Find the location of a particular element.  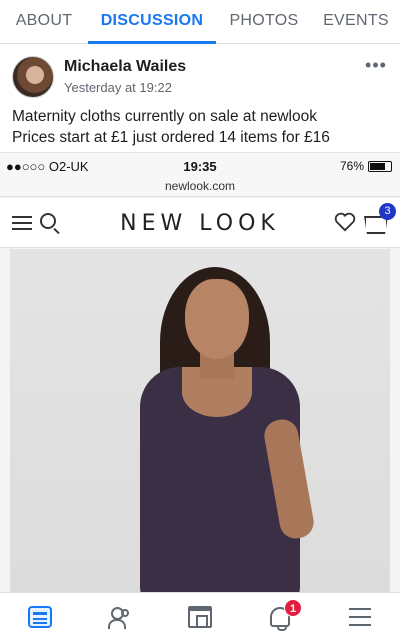

url-text: newlook.com is located at coordinates (200, 186).